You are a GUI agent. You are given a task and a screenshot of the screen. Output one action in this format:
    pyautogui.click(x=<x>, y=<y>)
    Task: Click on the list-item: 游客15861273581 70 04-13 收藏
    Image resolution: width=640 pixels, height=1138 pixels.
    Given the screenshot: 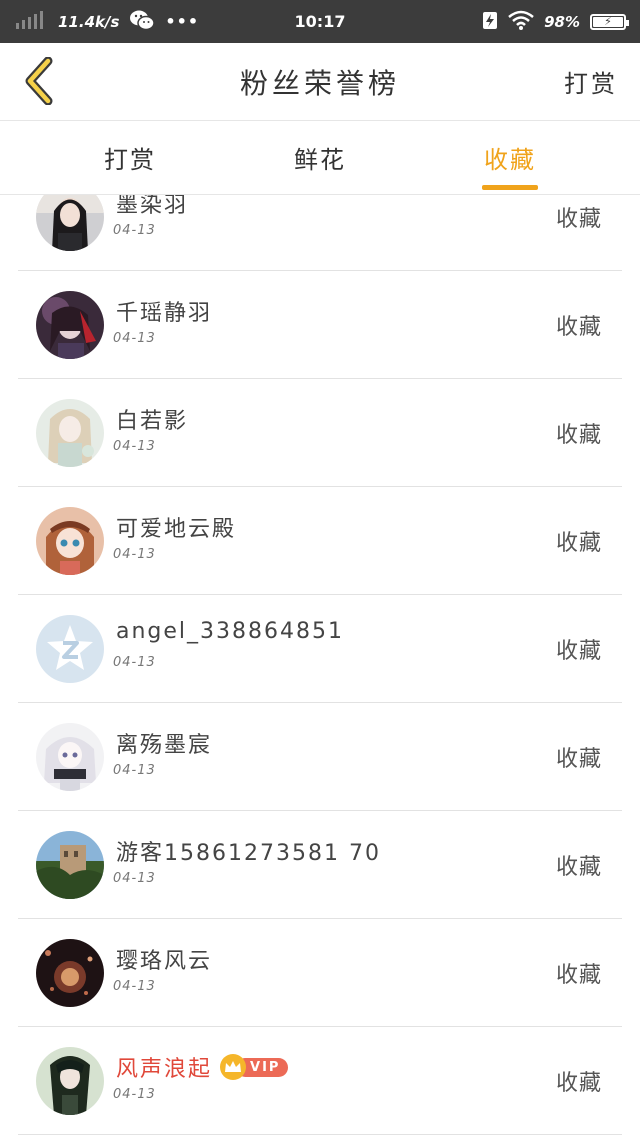 What is the action you would take?
    pyautogui.click(x=320, y=865)
    